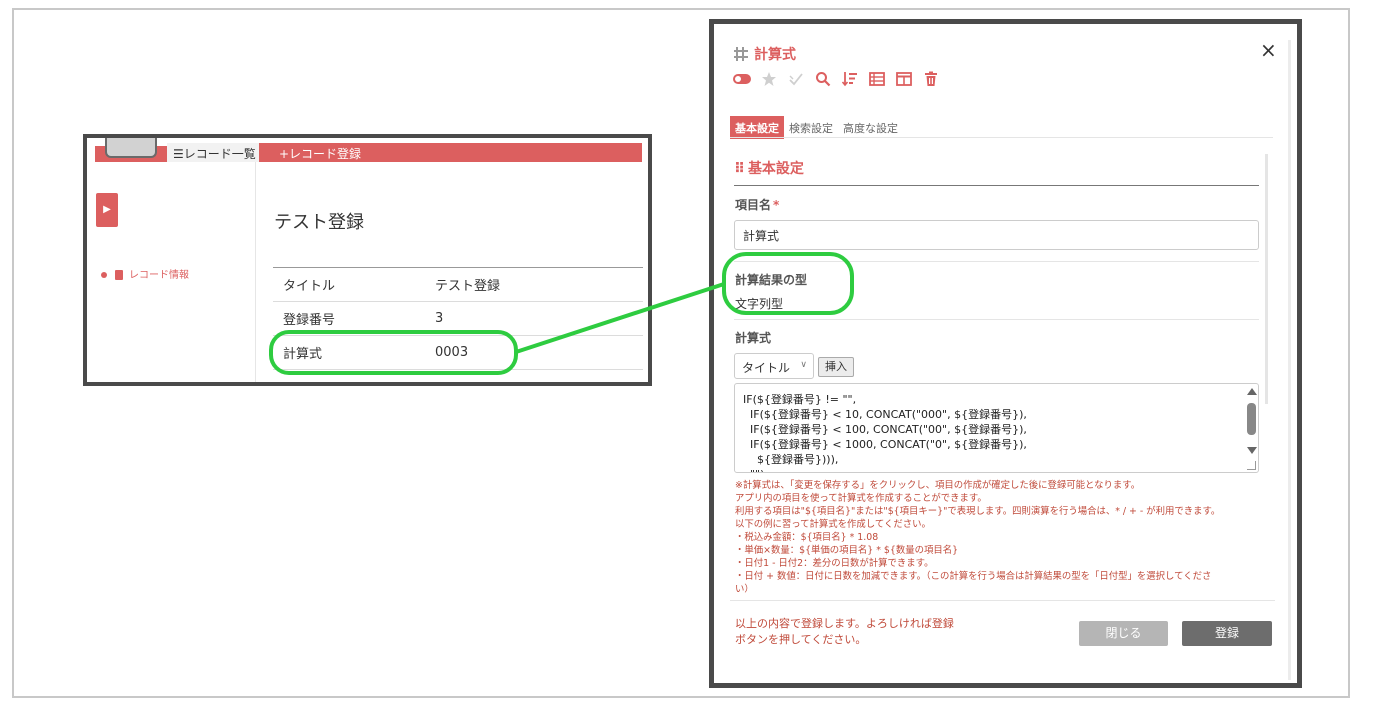 The height and width of the screenshot is (718, 1373). What do you see at coordinates (844, 631) in the screenshot?
I see `footer-message: 以上の内容で登録します。よろしければ登録ボタンを押してください。` at bounding box center [844, 631].